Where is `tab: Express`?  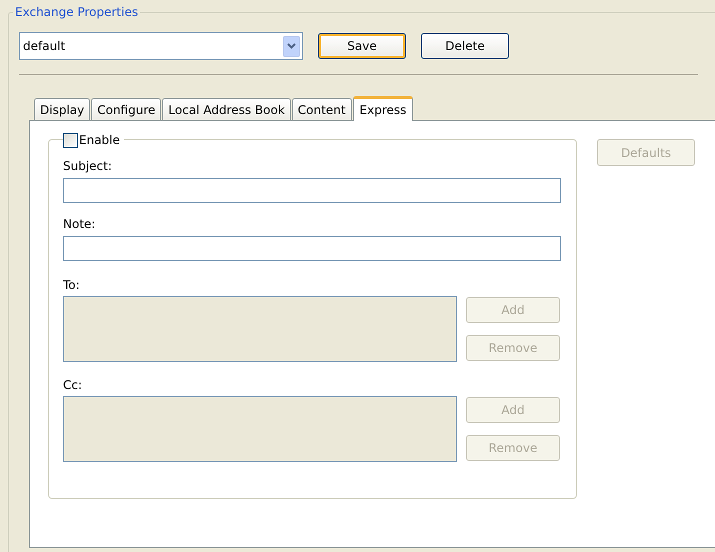 tab: Express is located at coordinates (383, 108).